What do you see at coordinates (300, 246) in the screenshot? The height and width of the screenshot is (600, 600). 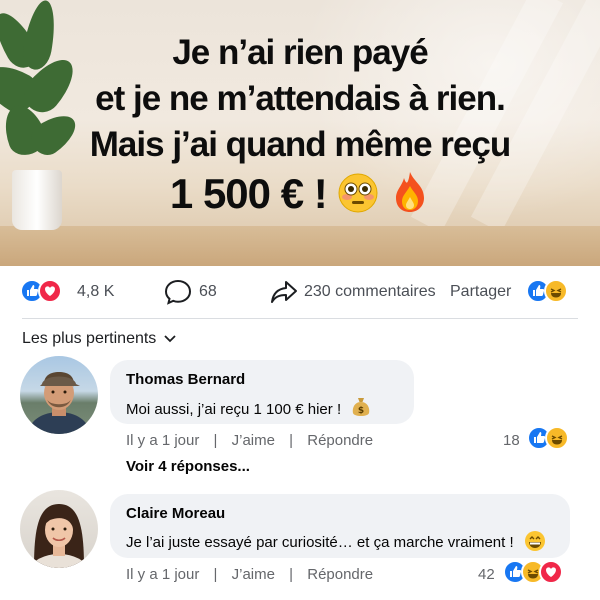 I see `wooden-table` at bounding box center [300, 246].